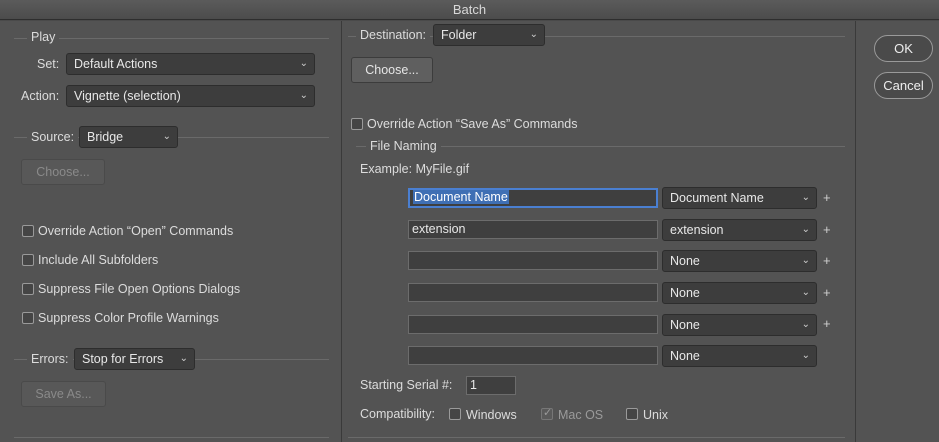 The height and width of the screenshot is (442, 939). What do you see at coordinates (28, 260) in the screenshot?
I see `include-subfolders-checkbox` at bounding box center [28, 260].